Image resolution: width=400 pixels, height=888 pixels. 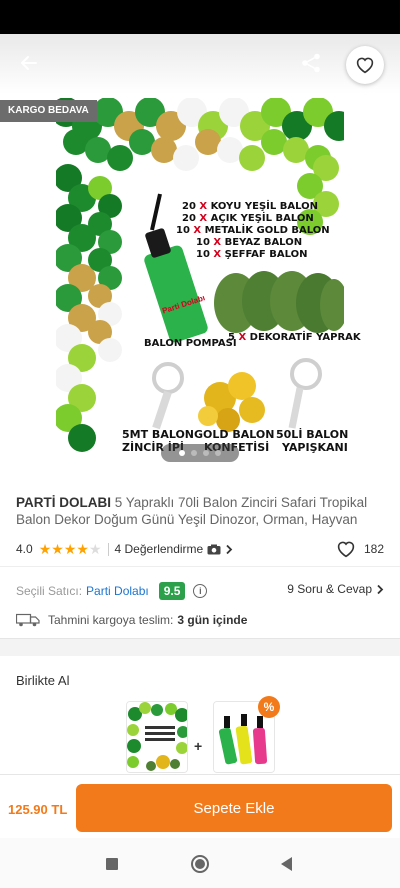 What do you see at coordinates (252, 254) in the screenshot?
I see `kit-line-5: 10 X ŞEFFAF BALON` at bounding box center [252, 254].